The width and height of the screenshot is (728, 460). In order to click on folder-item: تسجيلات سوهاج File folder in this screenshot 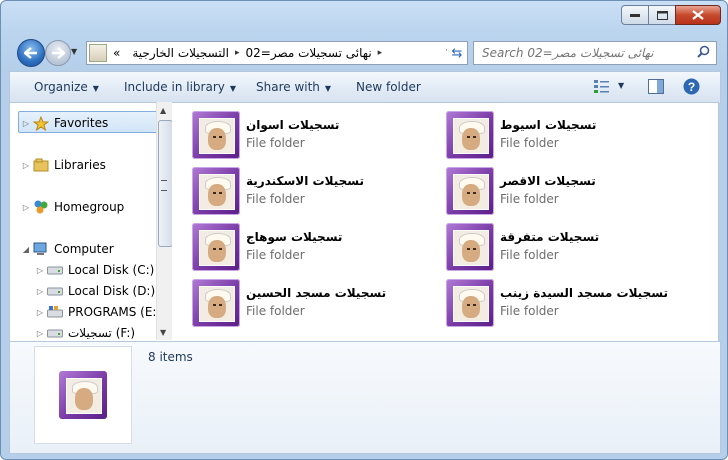, I will do `click(307, 248)`.